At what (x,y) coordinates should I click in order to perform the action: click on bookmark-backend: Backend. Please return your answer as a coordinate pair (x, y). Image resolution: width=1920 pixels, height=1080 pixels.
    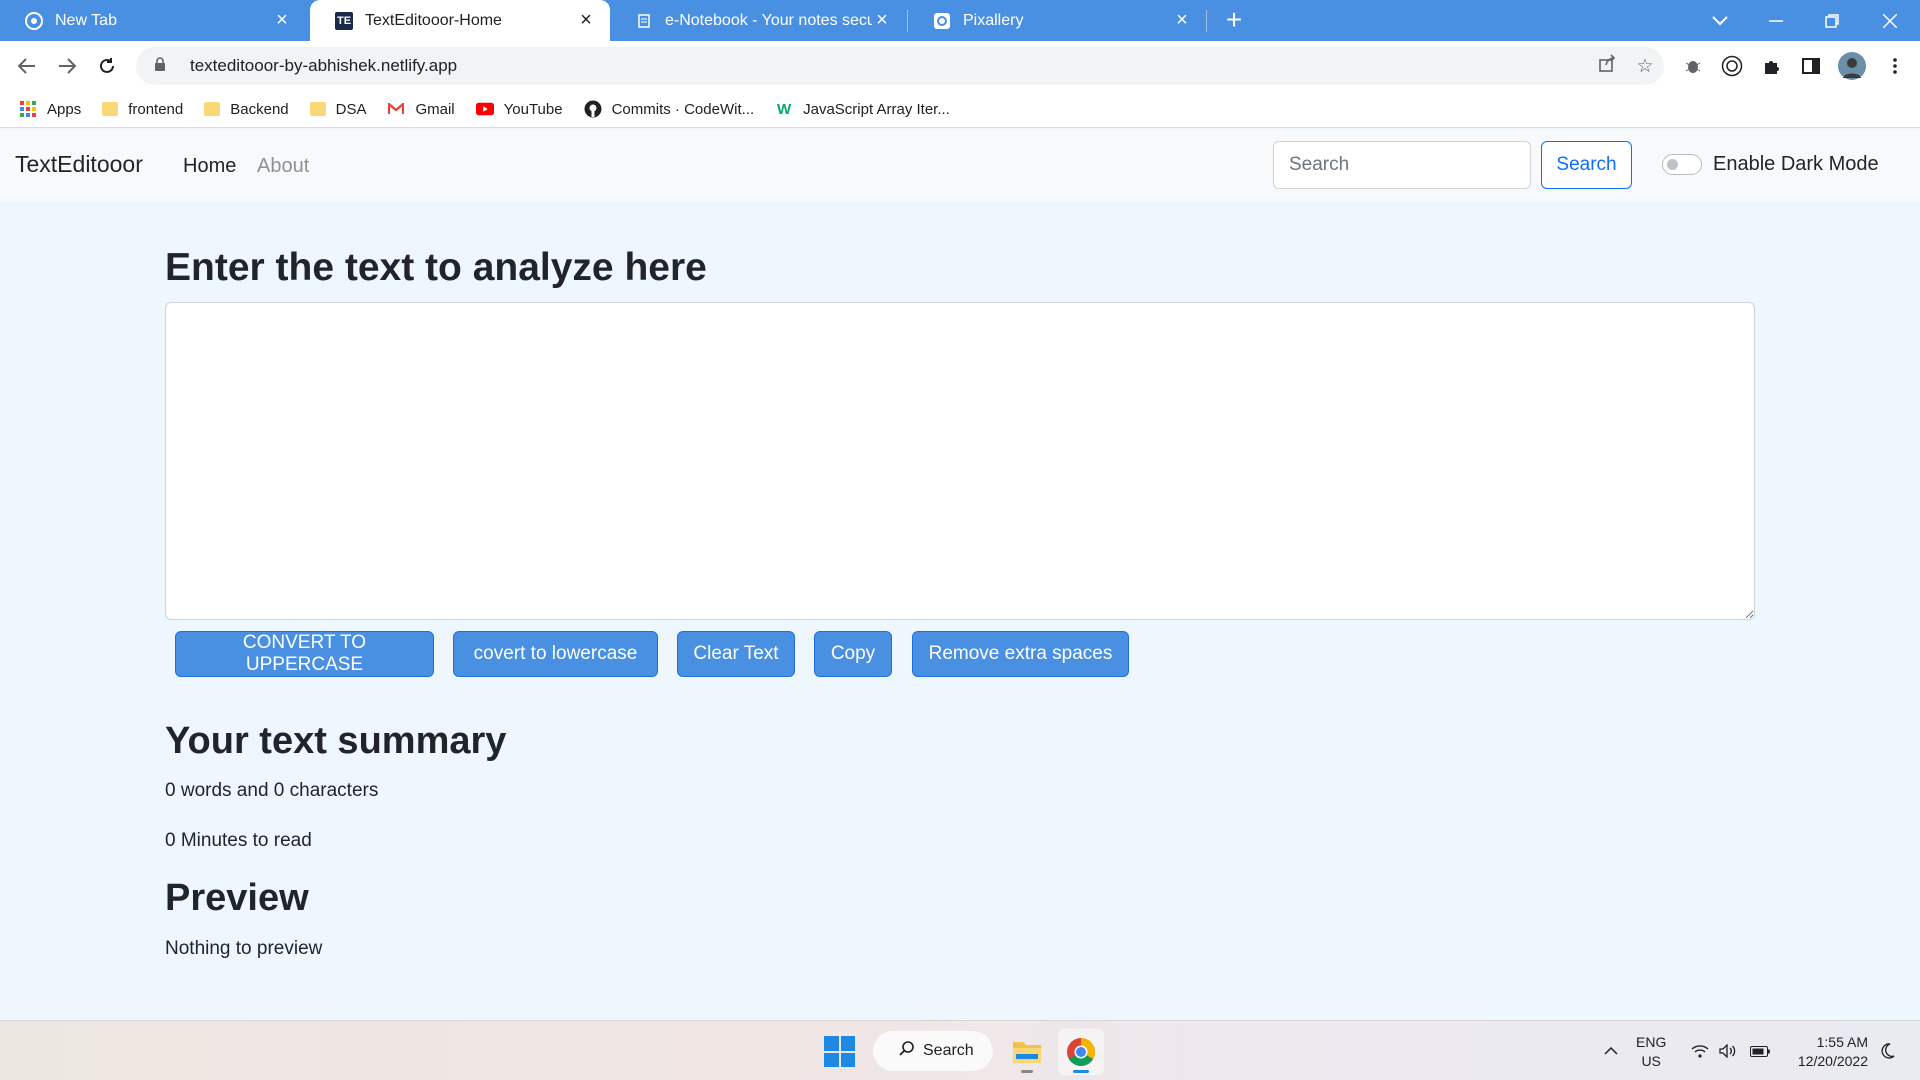
    Looking at the image, I should click on (246, 109).